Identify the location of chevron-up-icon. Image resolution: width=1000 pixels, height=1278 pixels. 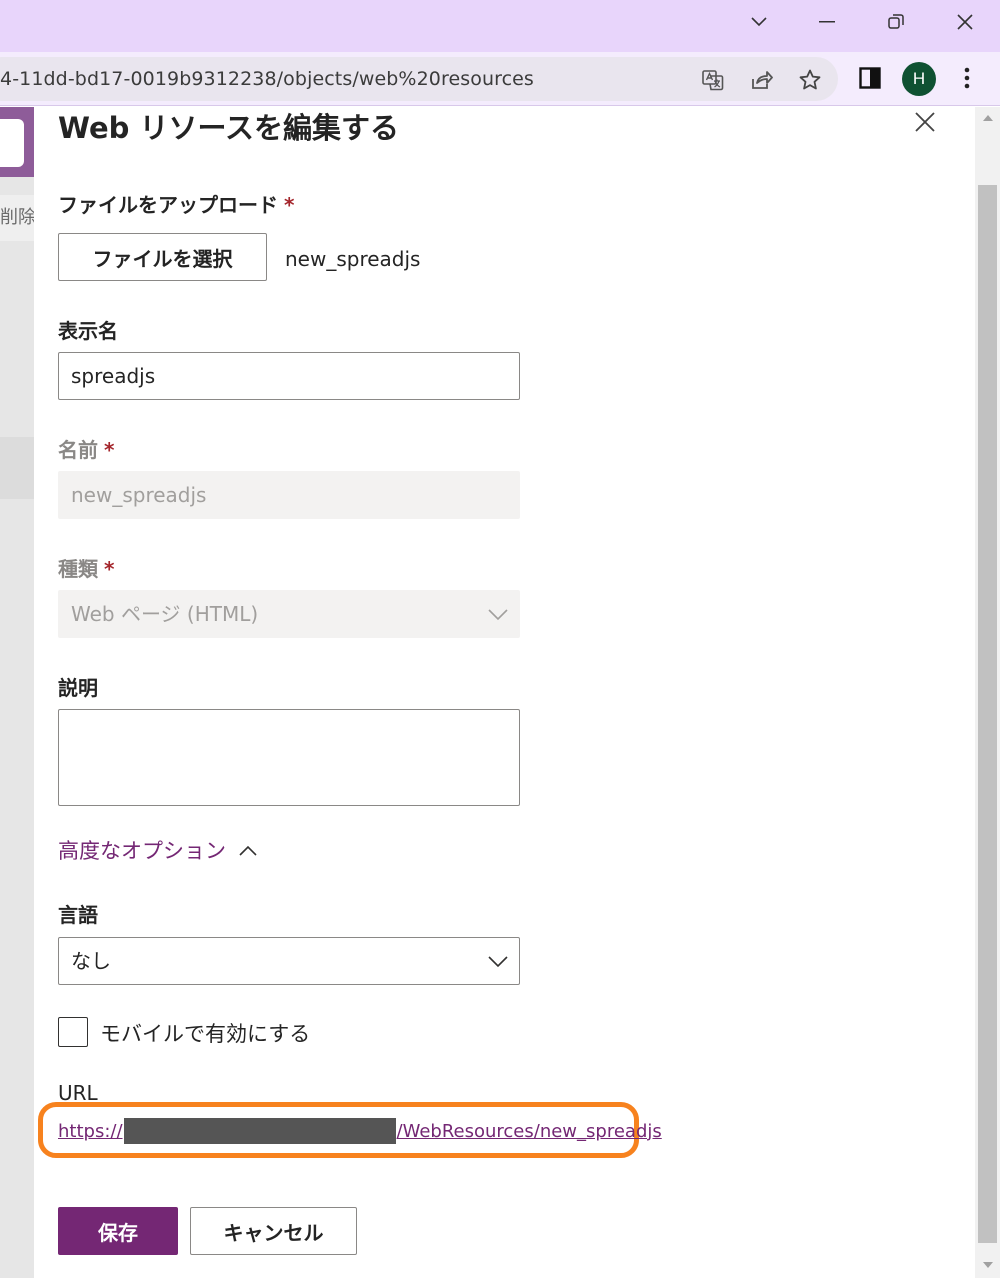
(248, 850).